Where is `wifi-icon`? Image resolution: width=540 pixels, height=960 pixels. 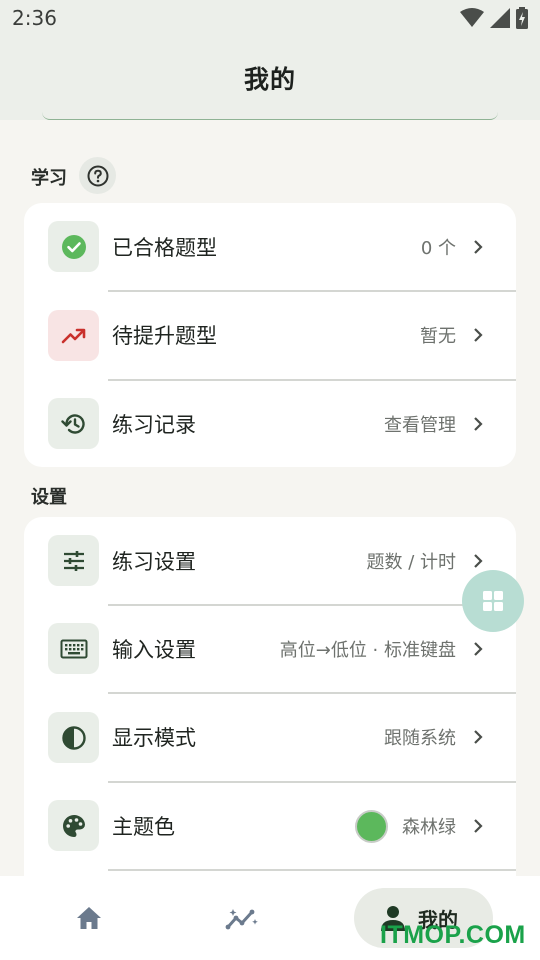
wifi-icon is located at coordinates (472, 17).